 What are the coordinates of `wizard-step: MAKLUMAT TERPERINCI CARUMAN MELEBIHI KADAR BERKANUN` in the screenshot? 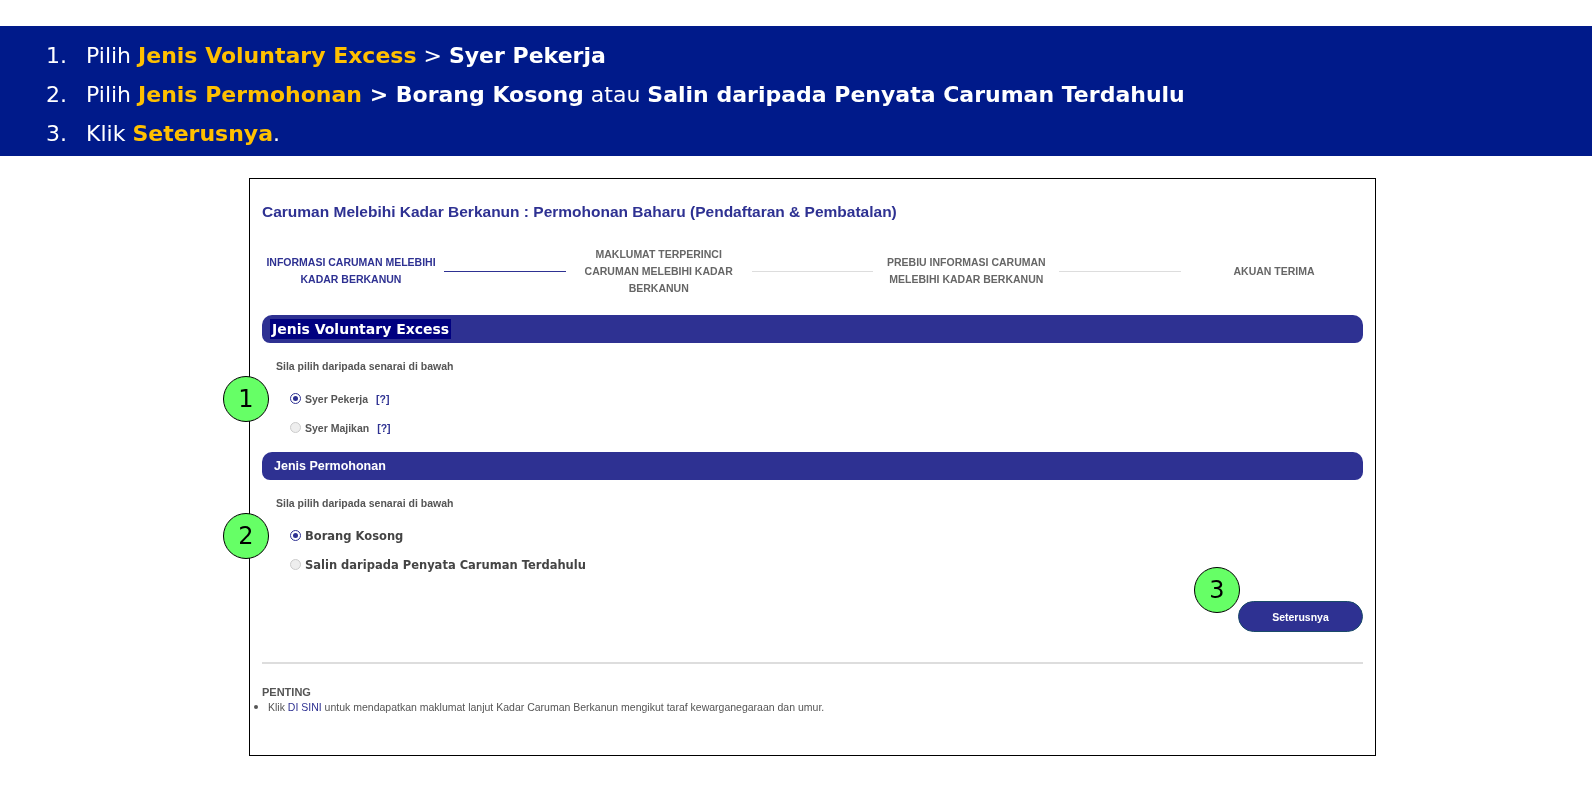 It's located at (658, 271).